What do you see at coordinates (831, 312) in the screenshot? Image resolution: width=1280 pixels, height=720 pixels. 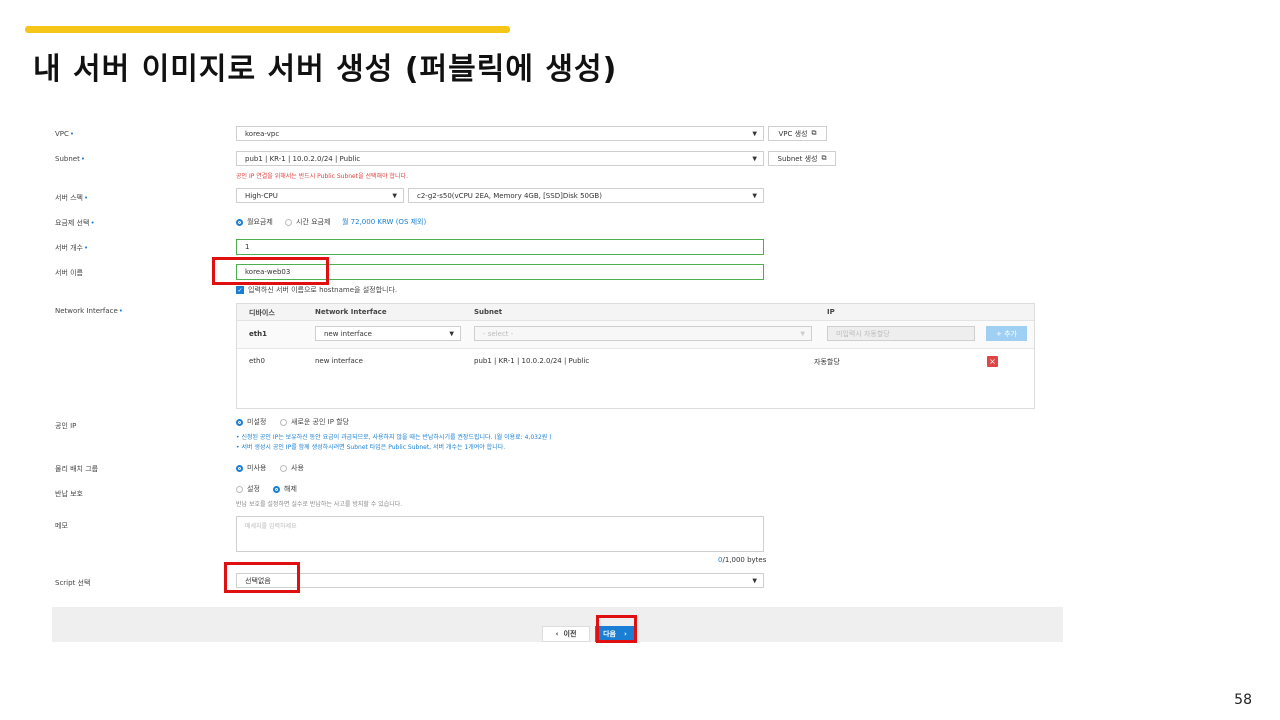 I see `header-ip: IP` at bounding box center [831, 312].